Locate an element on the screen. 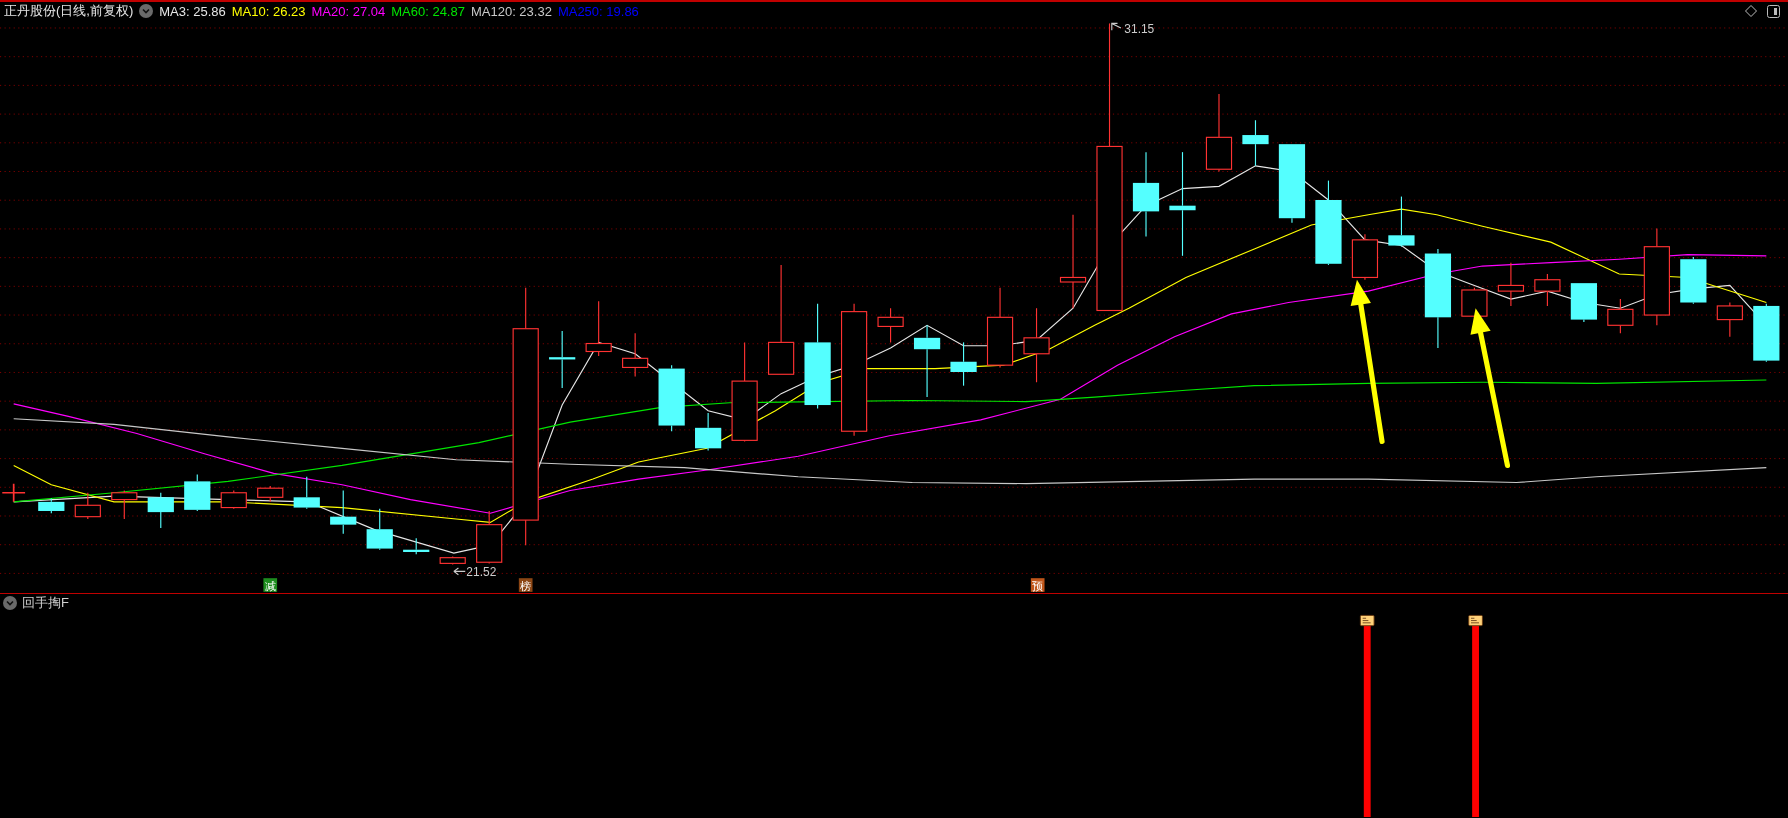 This screenshot has height=818, width=1788. moving-average-label: MA10: 26.23 is located at coordinates (268, 11).